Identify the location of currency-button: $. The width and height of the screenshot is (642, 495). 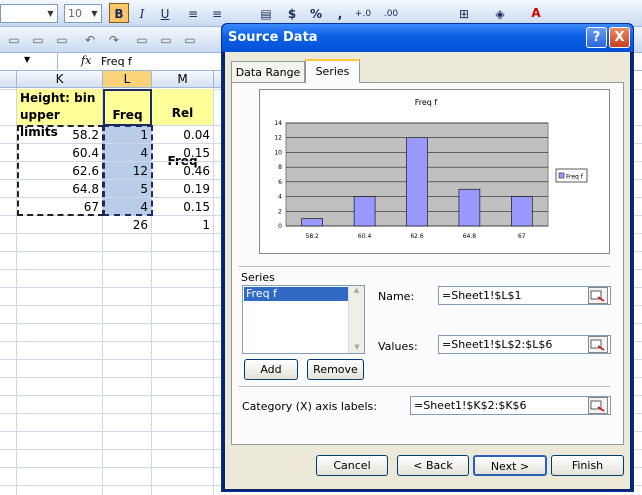
(292, 14).